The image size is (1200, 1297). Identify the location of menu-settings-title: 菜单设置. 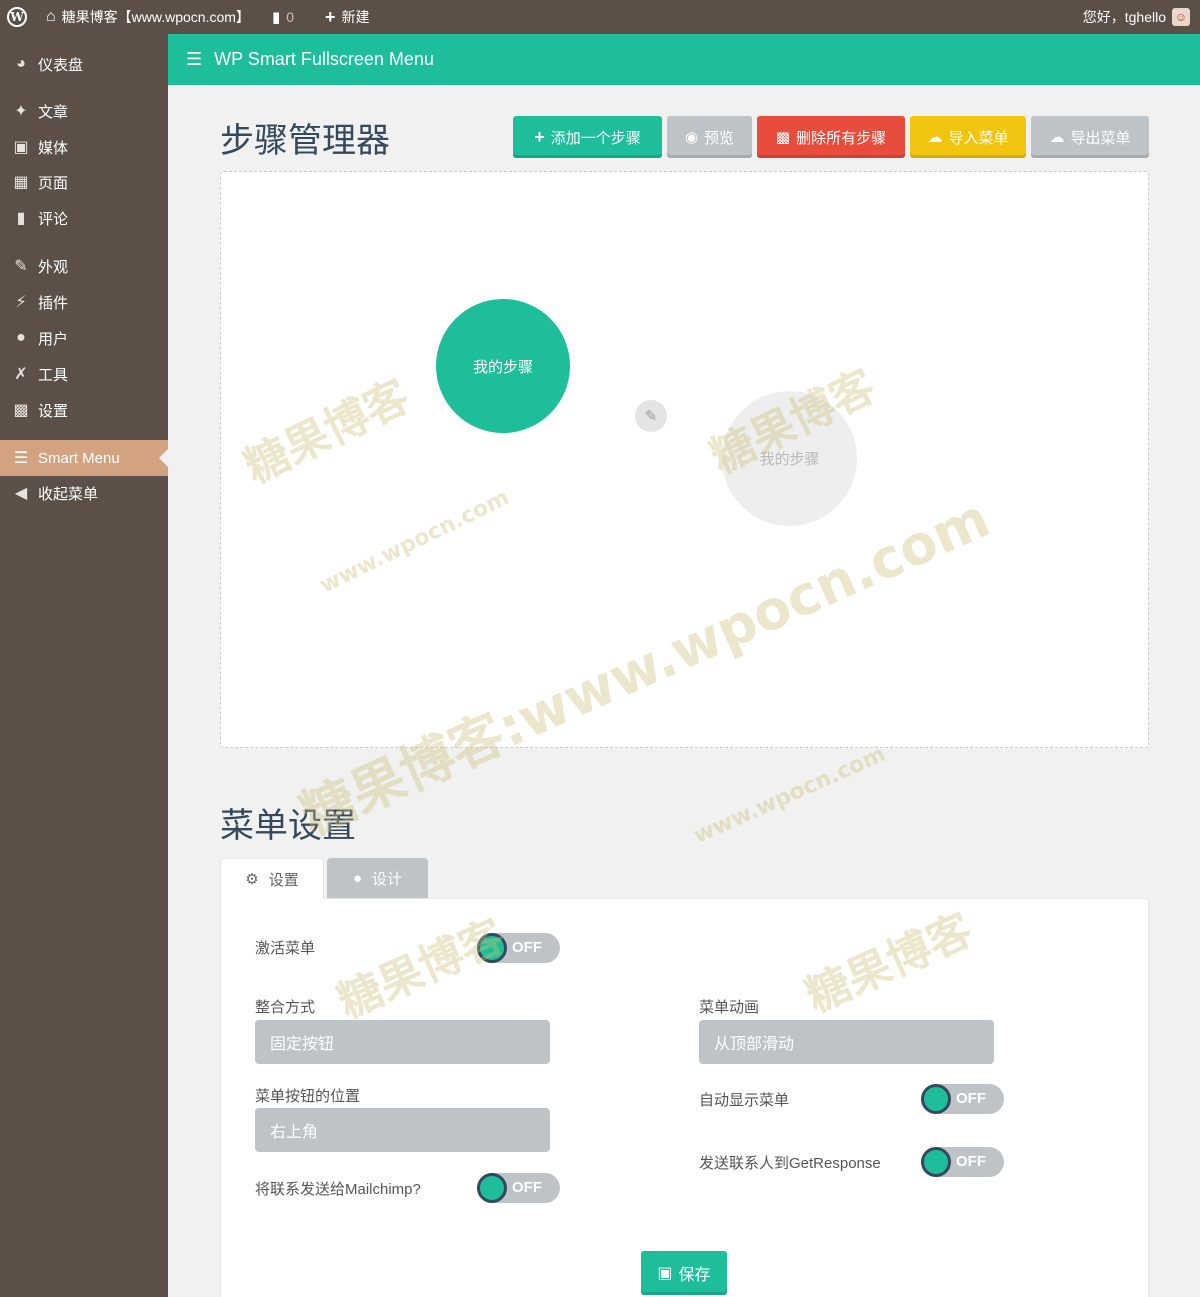
(288, 826).